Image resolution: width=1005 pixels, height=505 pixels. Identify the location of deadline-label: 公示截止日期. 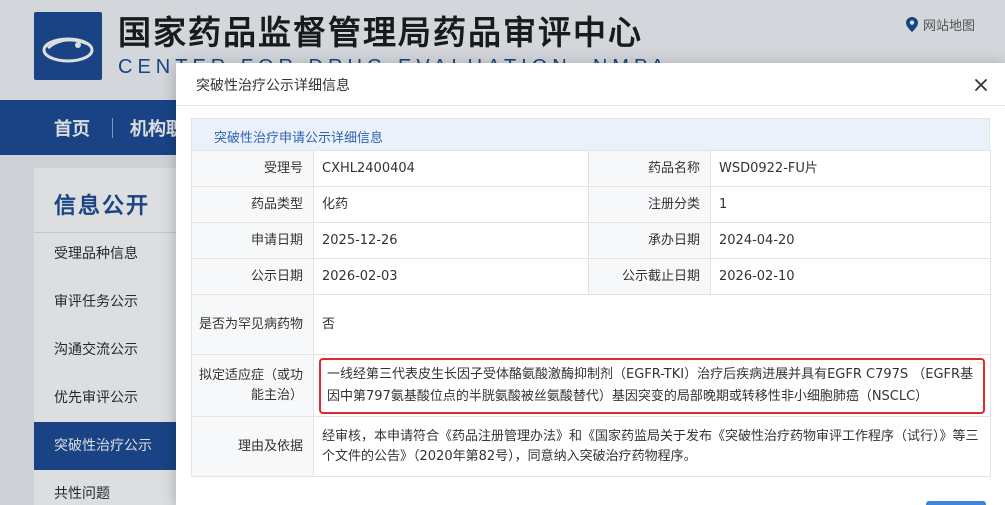
(649, 276).